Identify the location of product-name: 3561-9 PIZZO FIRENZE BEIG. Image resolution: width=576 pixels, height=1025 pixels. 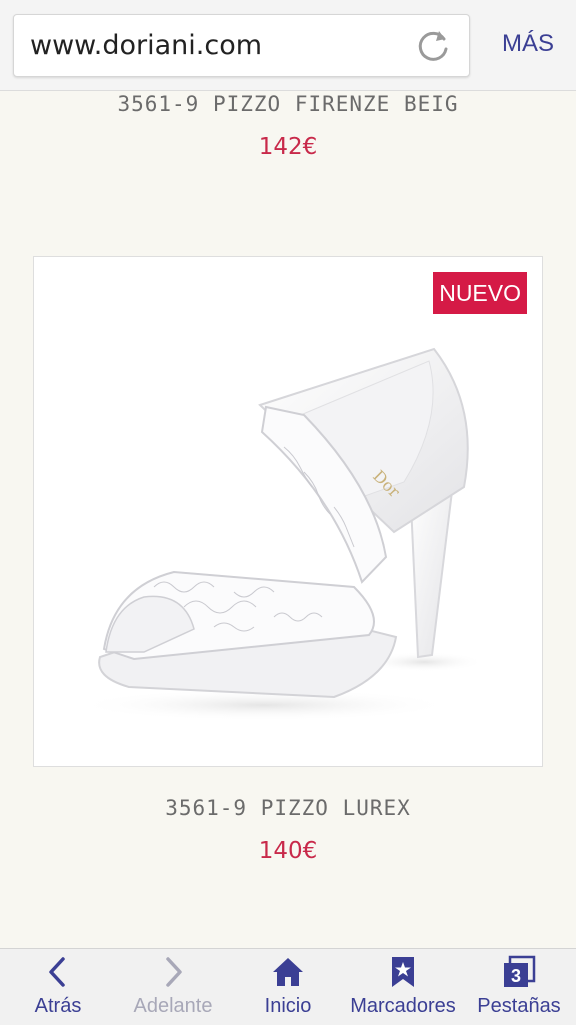
(288, 104).